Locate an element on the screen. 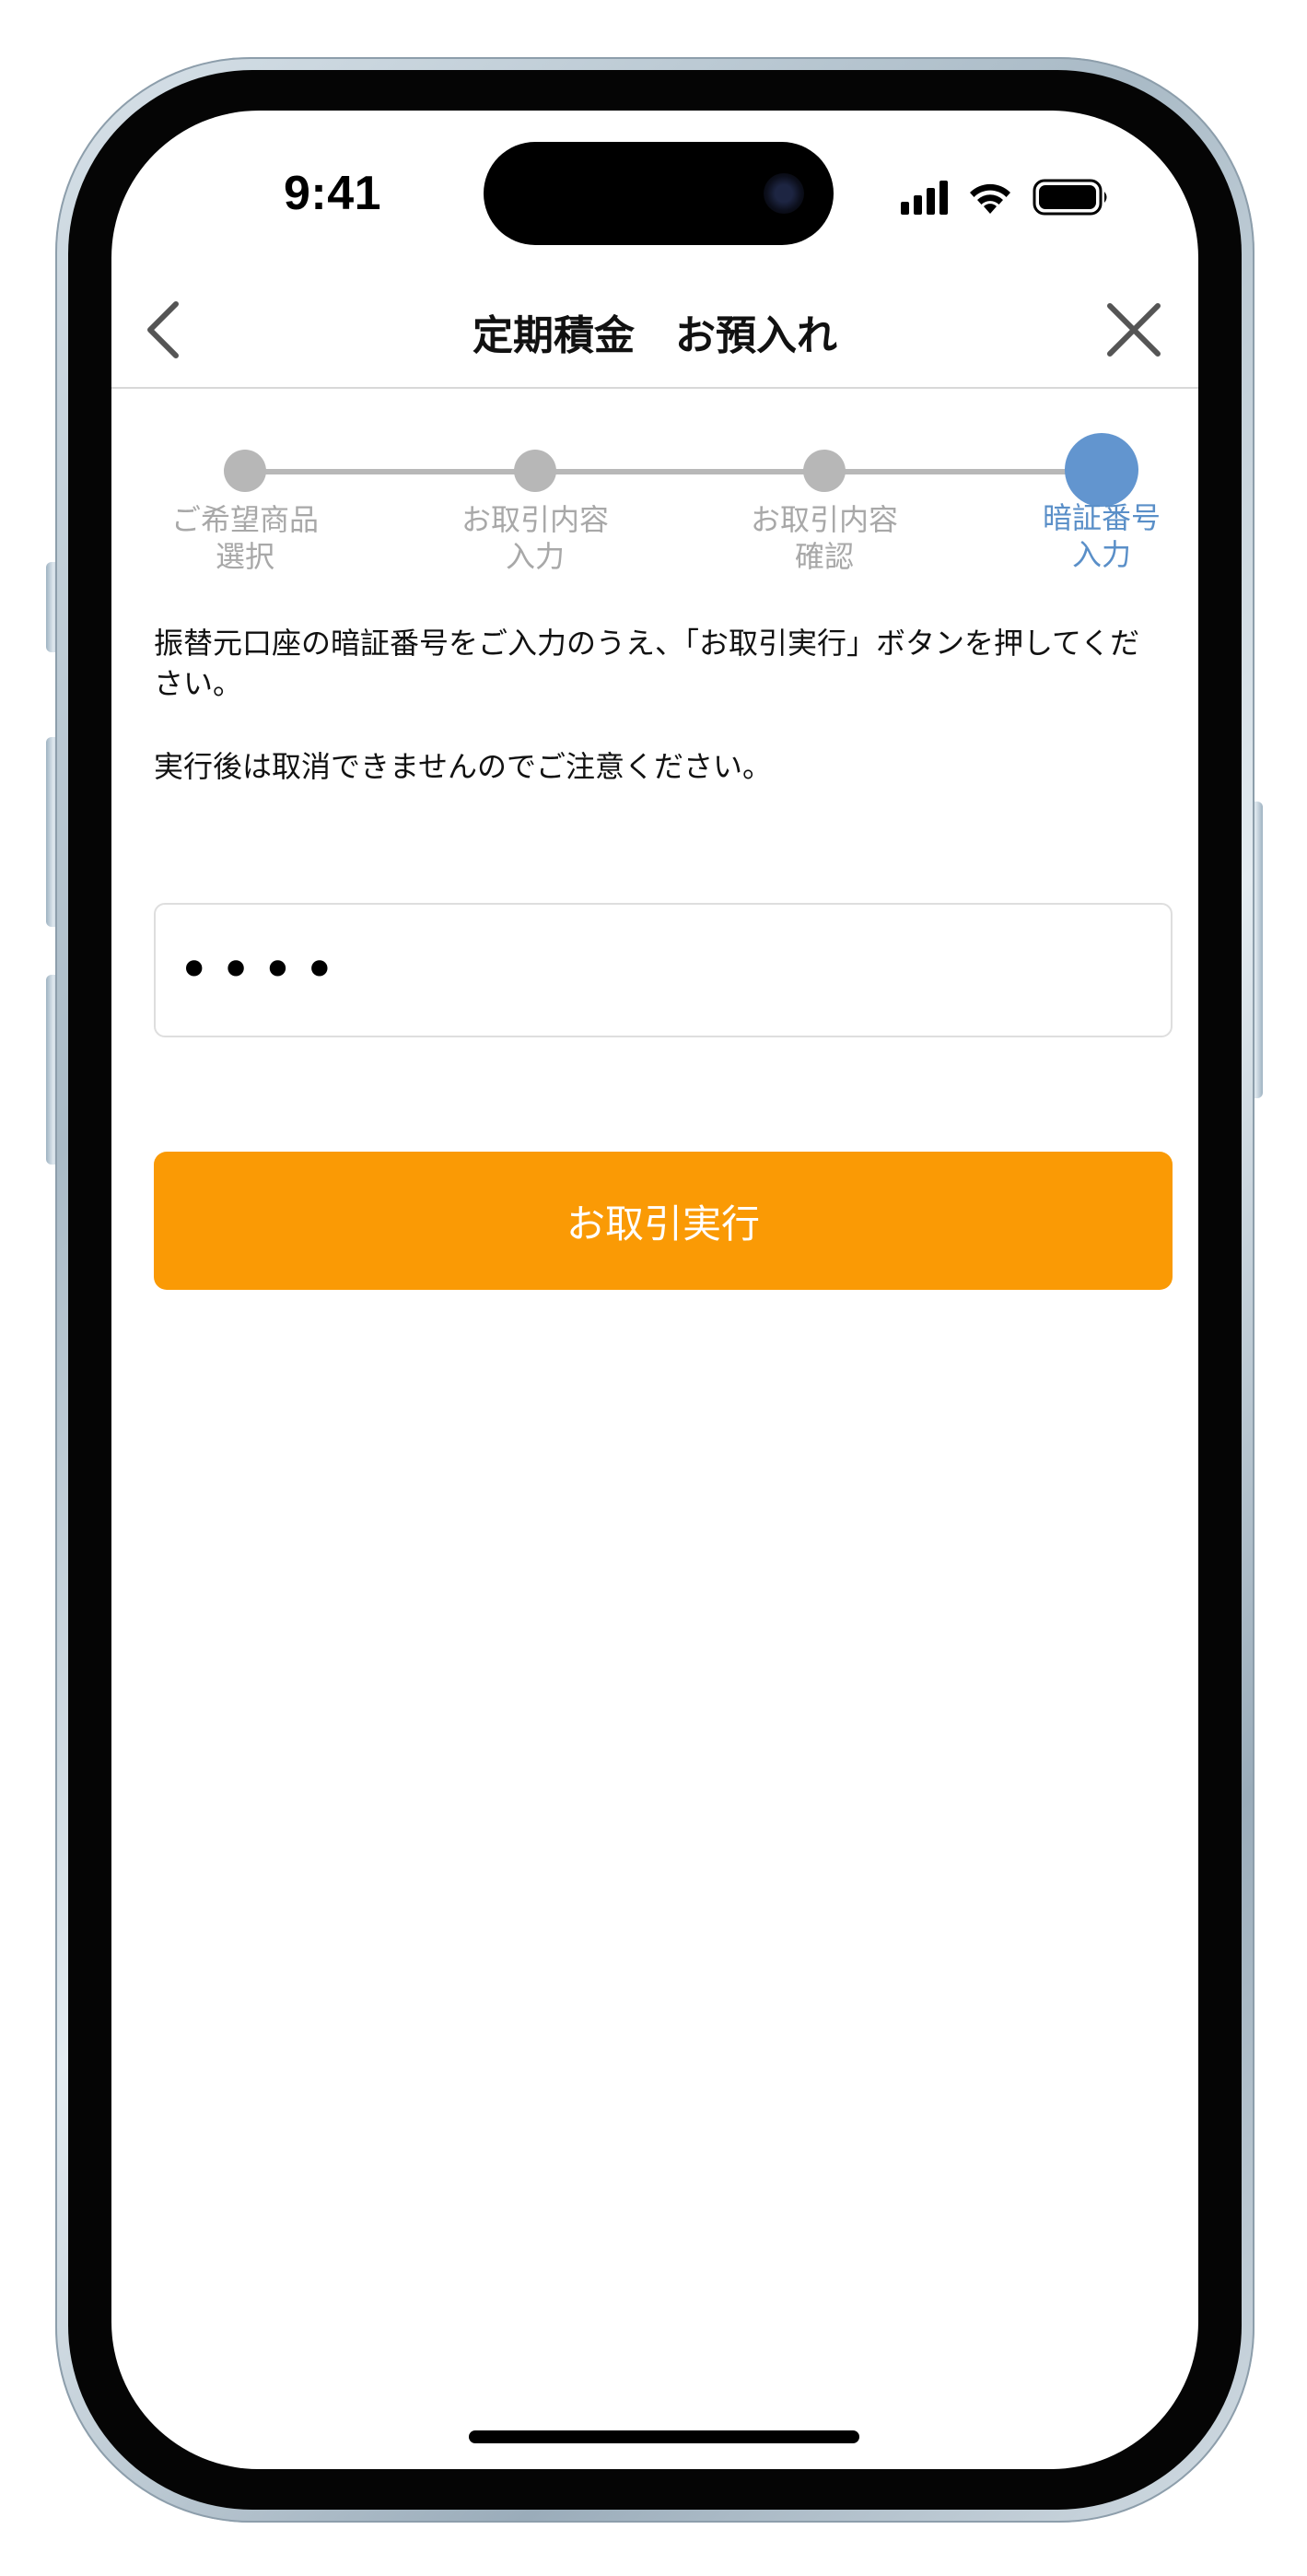 Image resolution: width=1307 pixels, height=2576 pixels. step-2: お取引内容 入力 is located at coordinates (535, 499).